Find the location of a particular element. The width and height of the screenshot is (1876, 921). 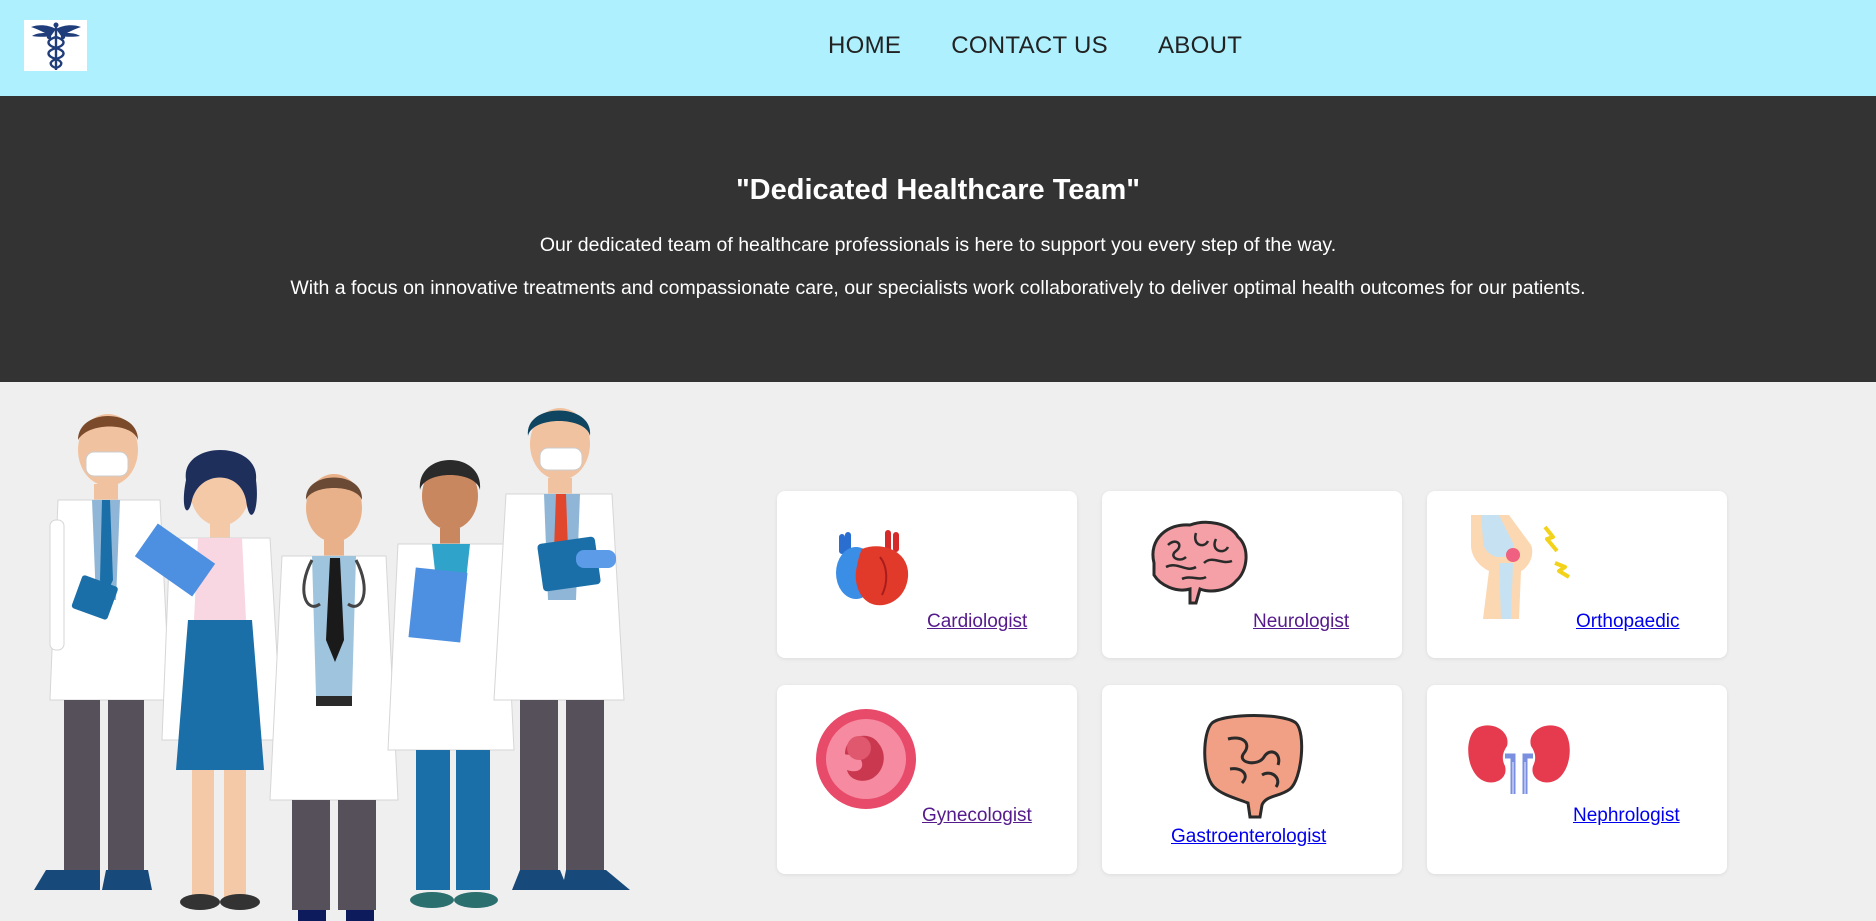

nephrologist-link: Nephrologist is located at coordinates (1626, 816).